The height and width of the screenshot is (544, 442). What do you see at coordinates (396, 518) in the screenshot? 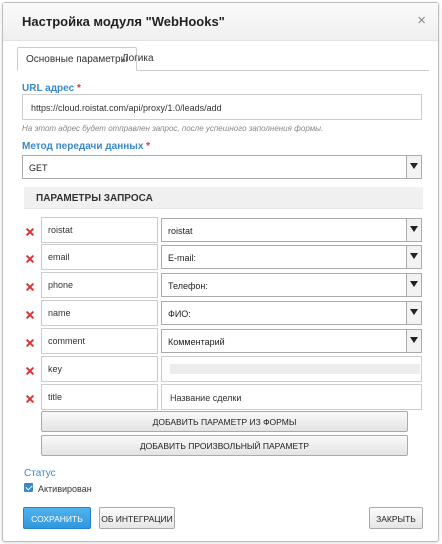
I see `close-button: ЗАКРЫТЬ` at bounding box center [396, 518].